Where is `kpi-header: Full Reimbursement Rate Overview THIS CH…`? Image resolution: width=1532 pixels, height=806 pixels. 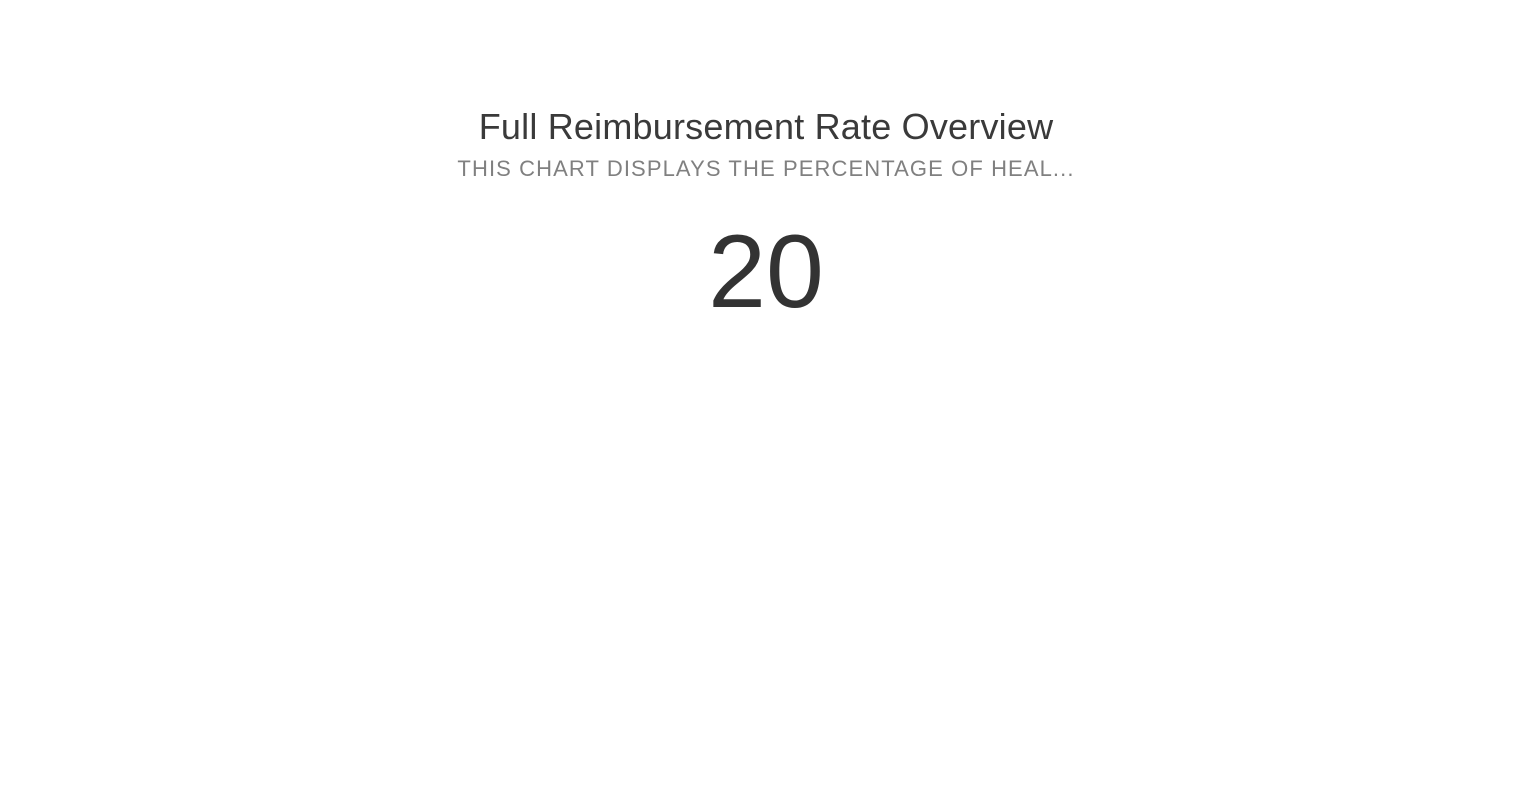
kpi-header: Full Reimbursement Rate Overview THIS CH… is located at coordinates (766, 143).